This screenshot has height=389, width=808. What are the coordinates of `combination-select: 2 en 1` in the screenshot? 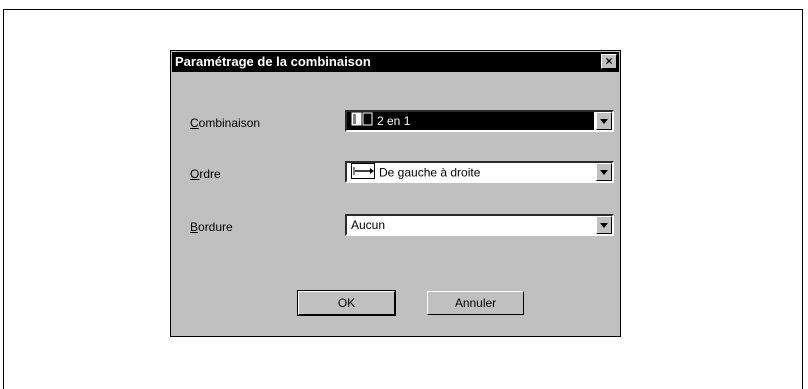 It's located at (479, 121).